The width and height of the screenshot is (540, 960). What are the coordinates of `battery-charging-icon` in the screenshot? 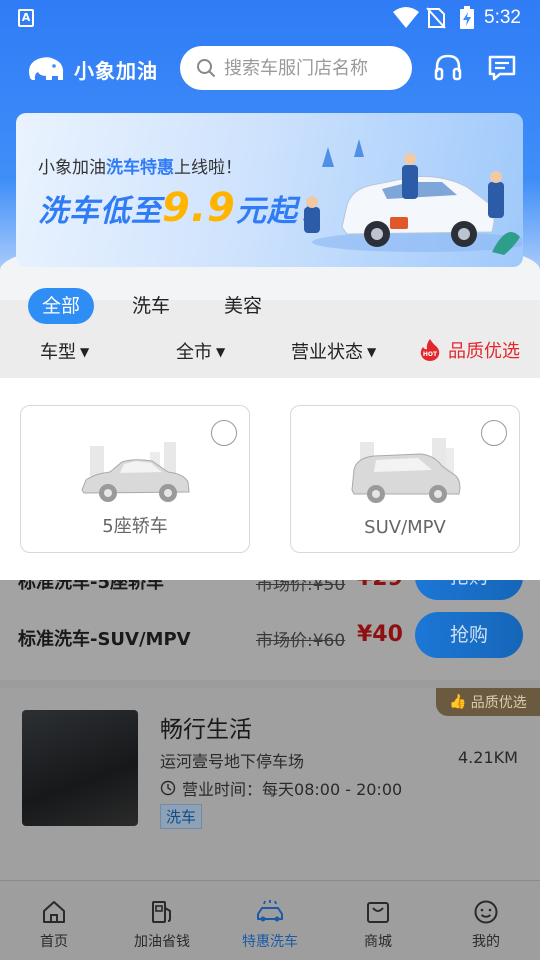 It's located at (467, 17).